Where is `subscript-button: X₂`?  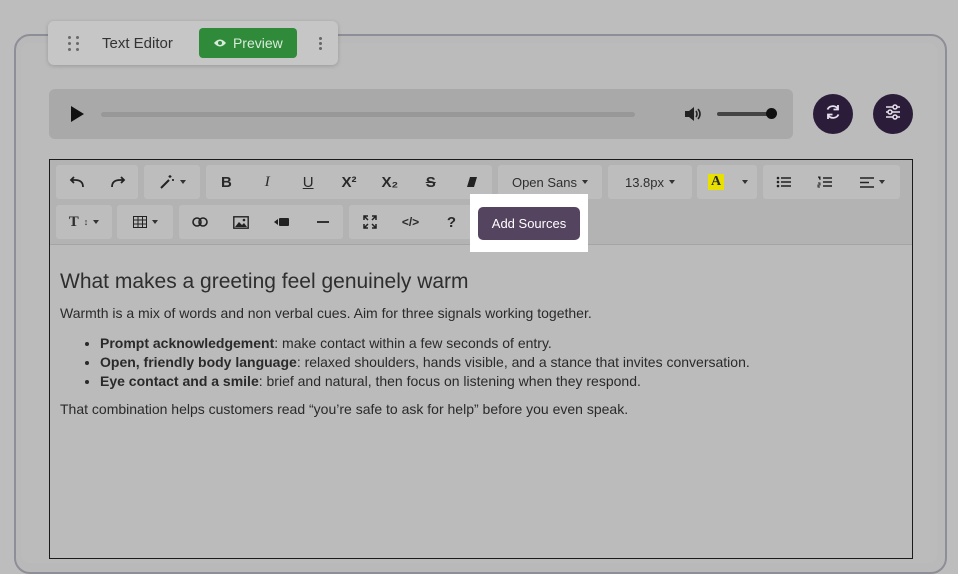 subscript-button: X₂ is located at coordinates (389, 182).